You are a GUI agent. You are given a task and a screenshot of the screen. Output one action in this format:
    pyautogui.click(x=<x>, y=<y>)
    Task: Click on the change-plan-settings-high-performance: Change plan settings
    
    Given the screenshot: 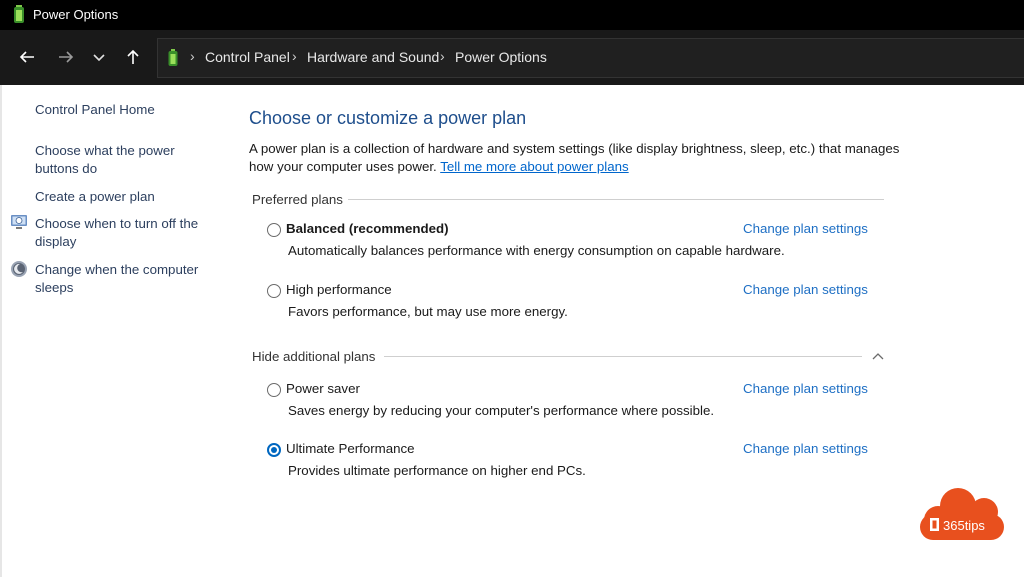 What is the action you would take?
    pyautogui.click(x=805, y=289)
    